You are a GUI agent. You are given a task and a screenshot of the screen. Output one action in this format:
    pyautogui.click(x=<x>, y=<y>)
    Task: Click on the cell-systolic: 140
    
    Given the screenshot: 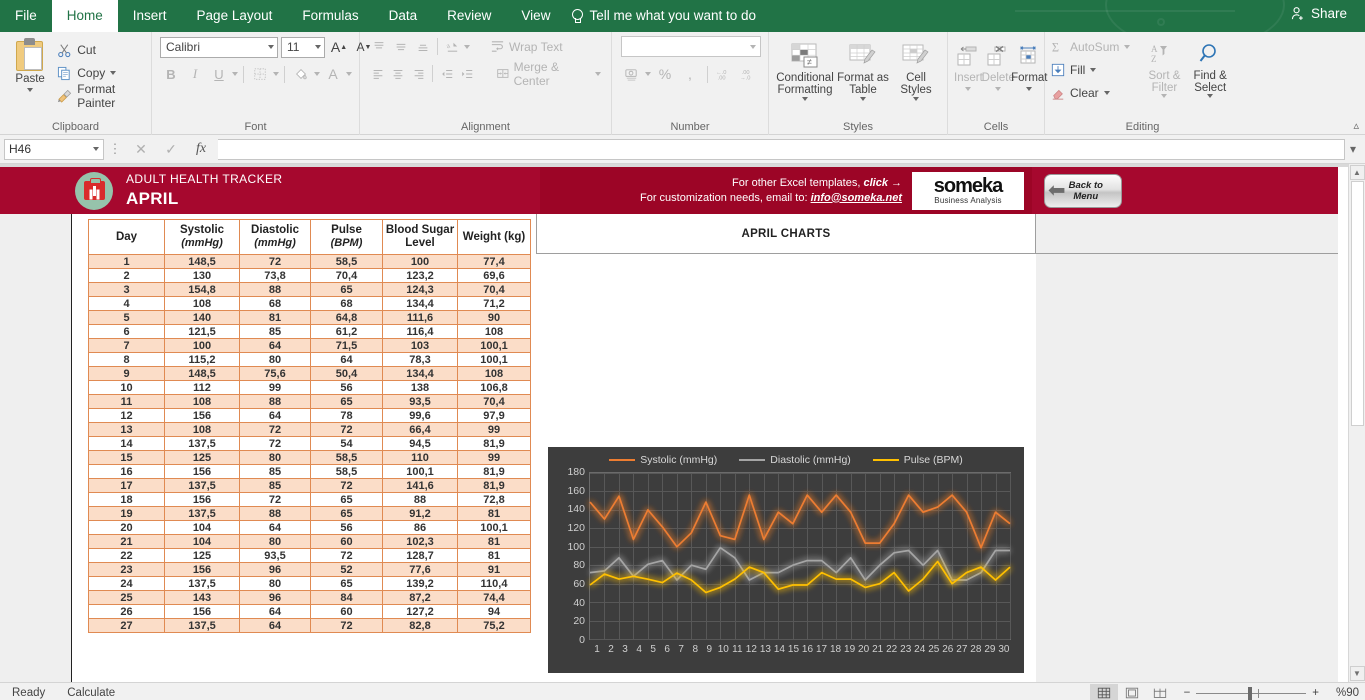 What is the action you would take?
    pyautogui.click(x=202, y=317)
    